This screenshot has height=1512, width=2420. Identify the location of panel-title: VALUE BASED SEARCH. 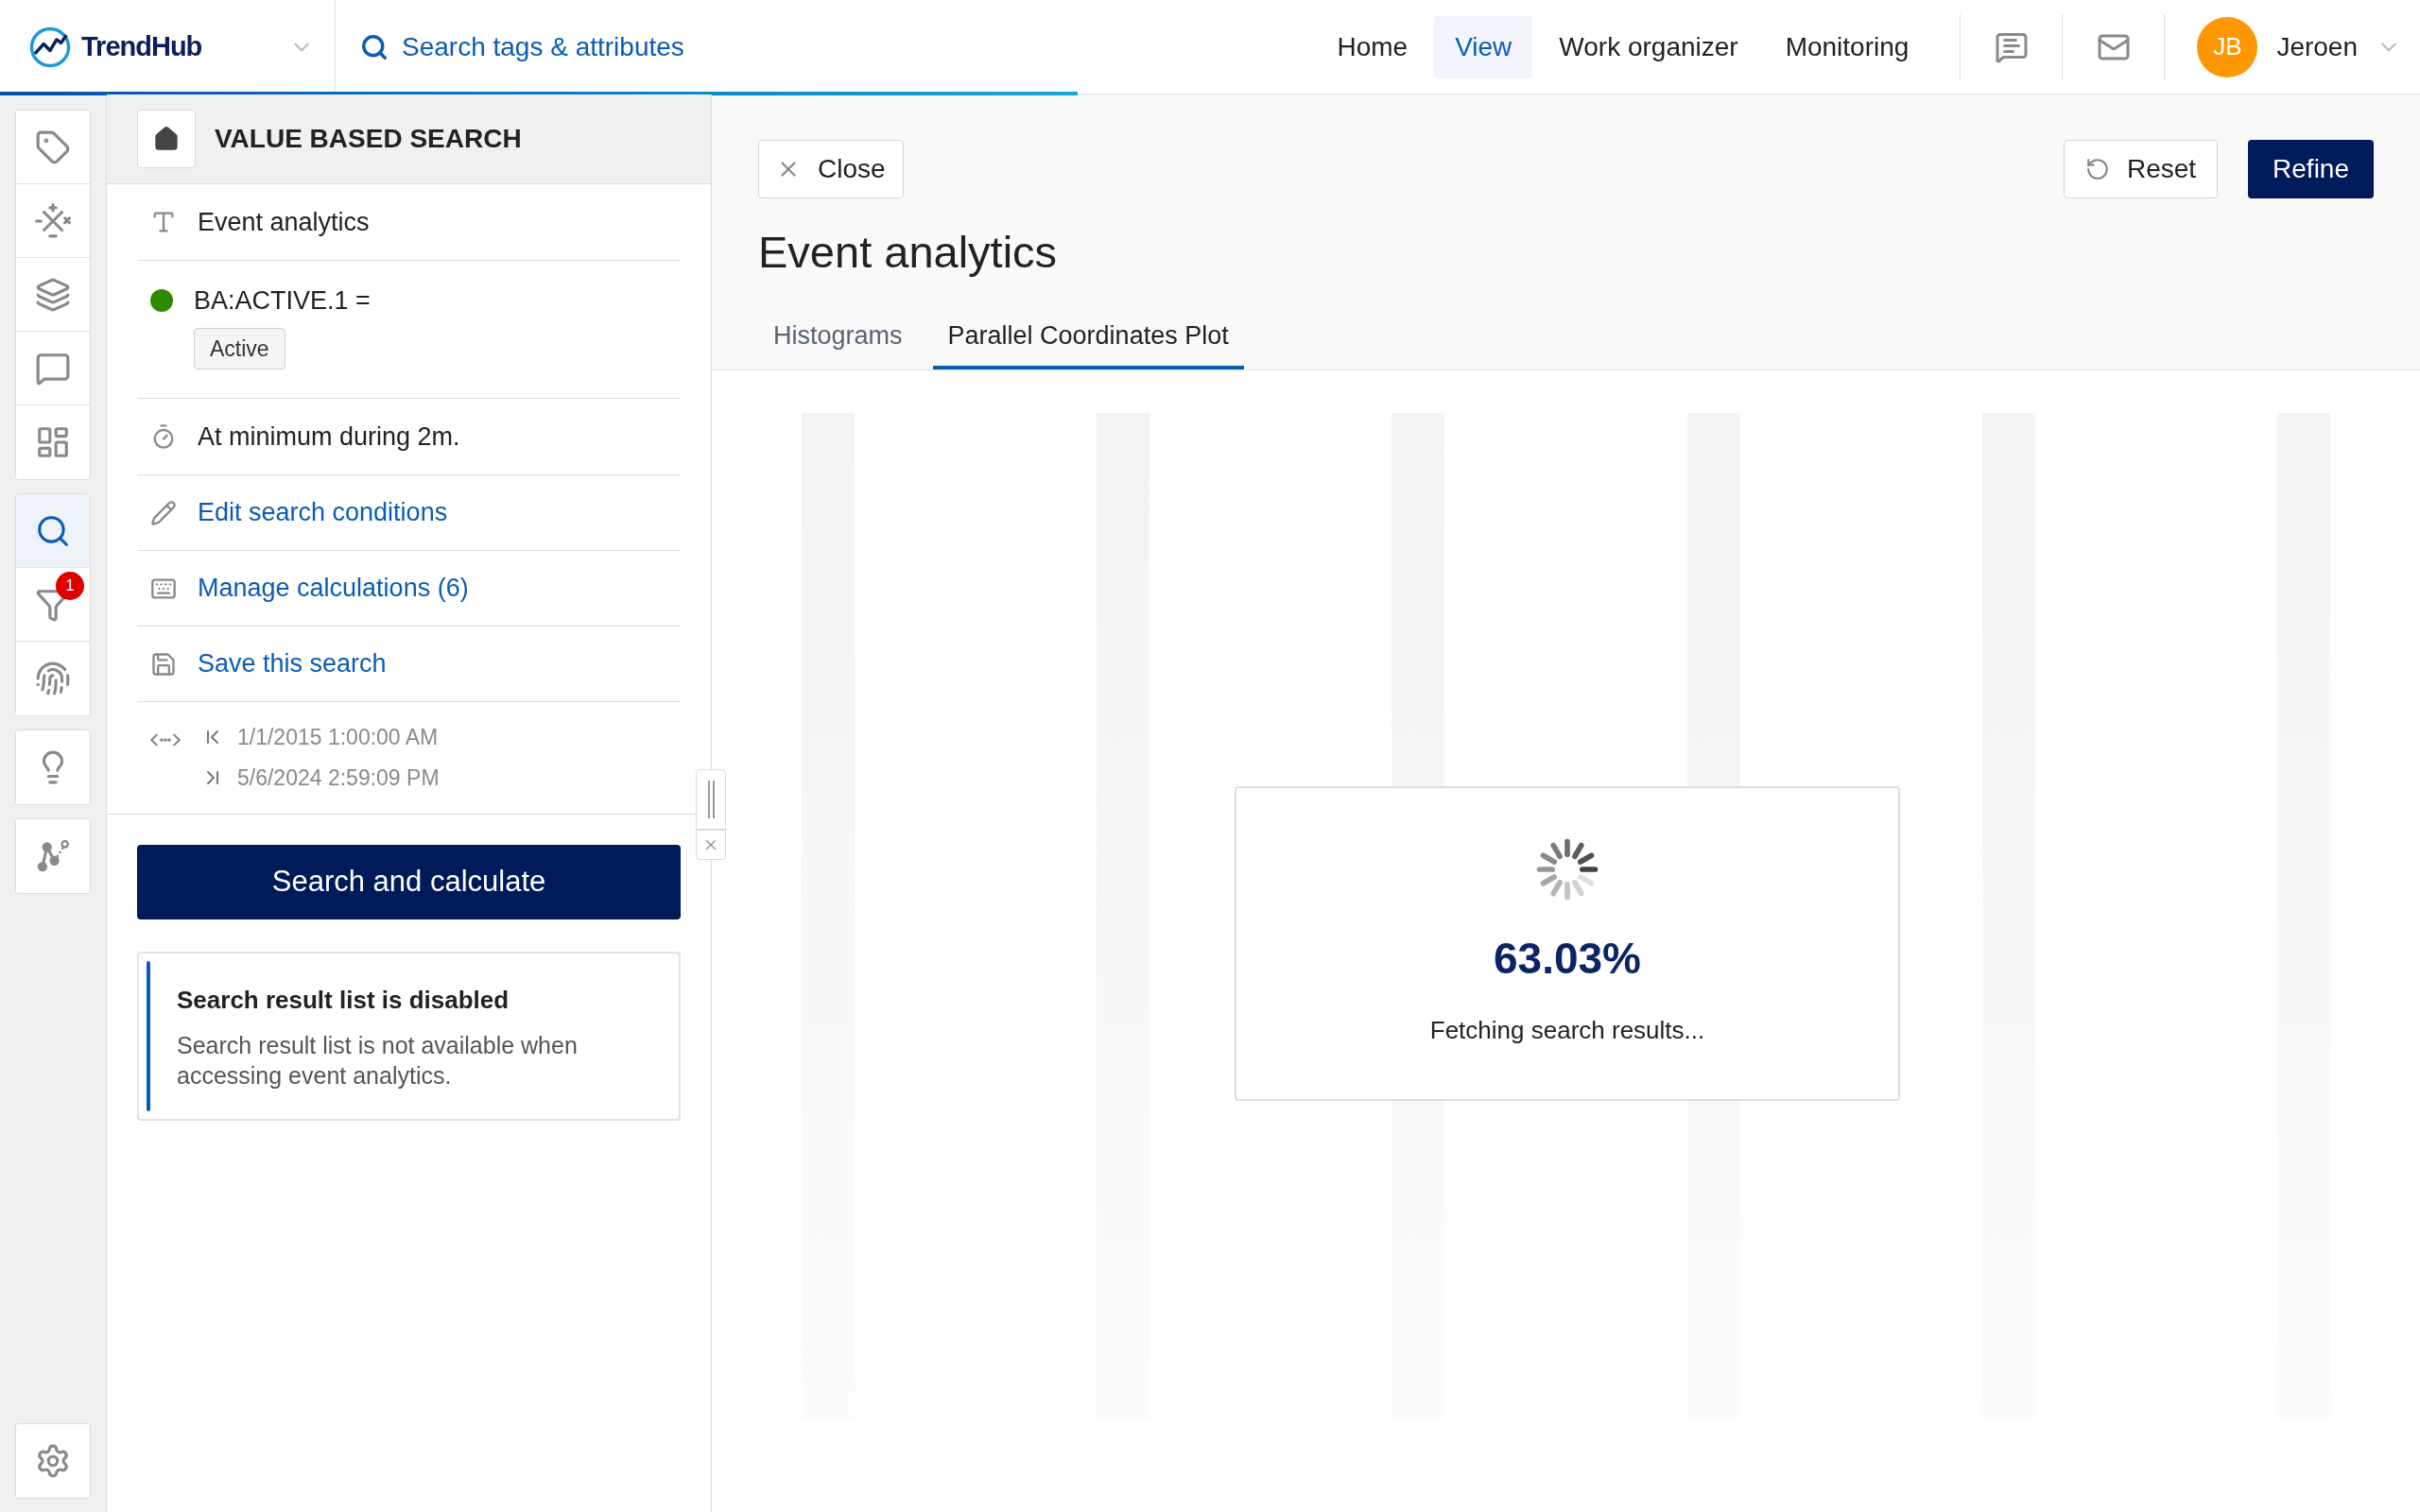
(368, 139).